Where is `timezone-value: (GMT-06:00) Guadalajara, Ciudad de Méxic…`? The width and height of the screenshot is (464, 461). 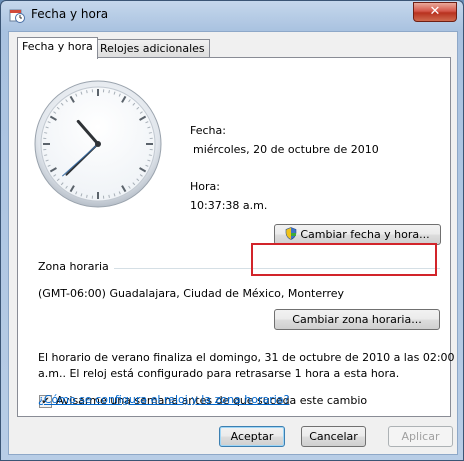 timezone-value: (GMT-06:00) Guadalajara, Ciudad de Méxic… is located at coordinates (191, 293).